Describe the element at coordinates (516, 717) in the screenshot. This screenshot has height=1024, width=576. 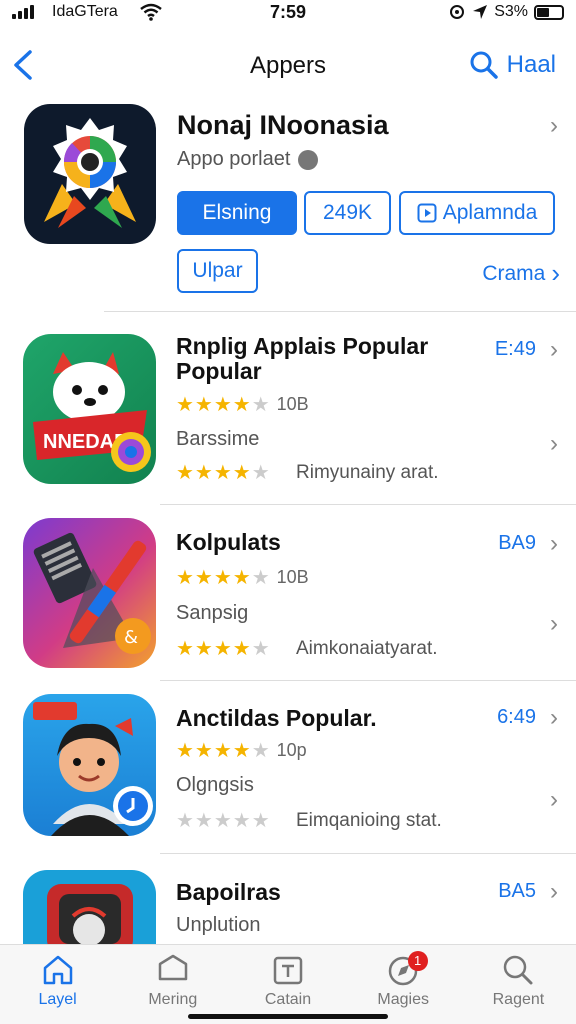
I see `row-3-price: 6:49` at that location.